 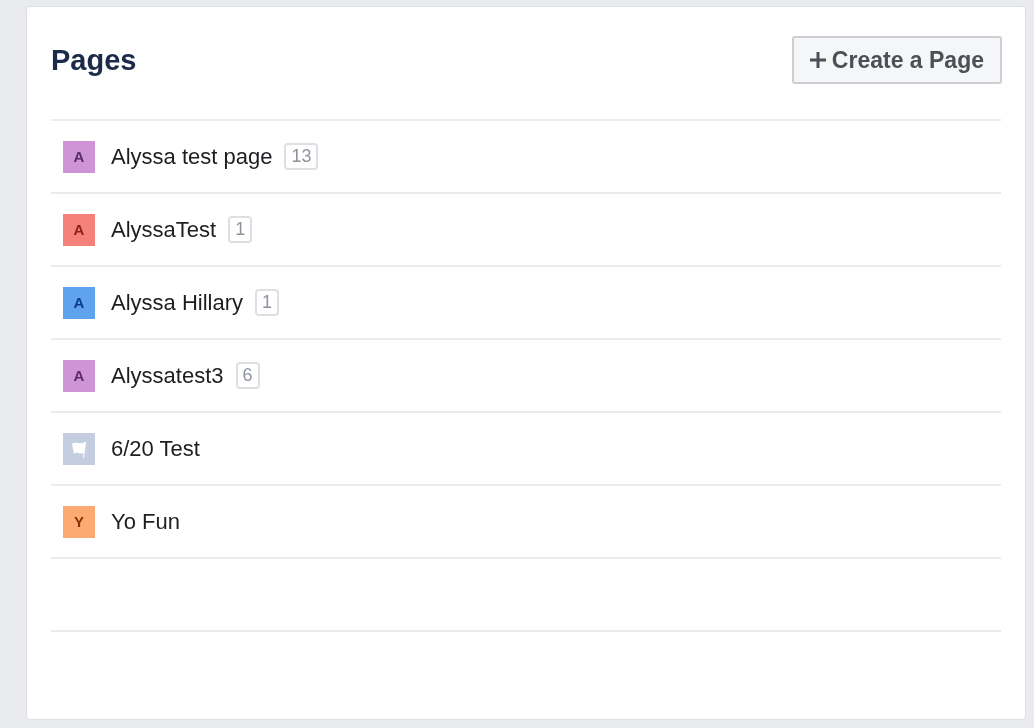 What do you see at coordinates (79, 521) in the screenshot?
I see `page-avatar: Y` at bounding box center [79, 521].